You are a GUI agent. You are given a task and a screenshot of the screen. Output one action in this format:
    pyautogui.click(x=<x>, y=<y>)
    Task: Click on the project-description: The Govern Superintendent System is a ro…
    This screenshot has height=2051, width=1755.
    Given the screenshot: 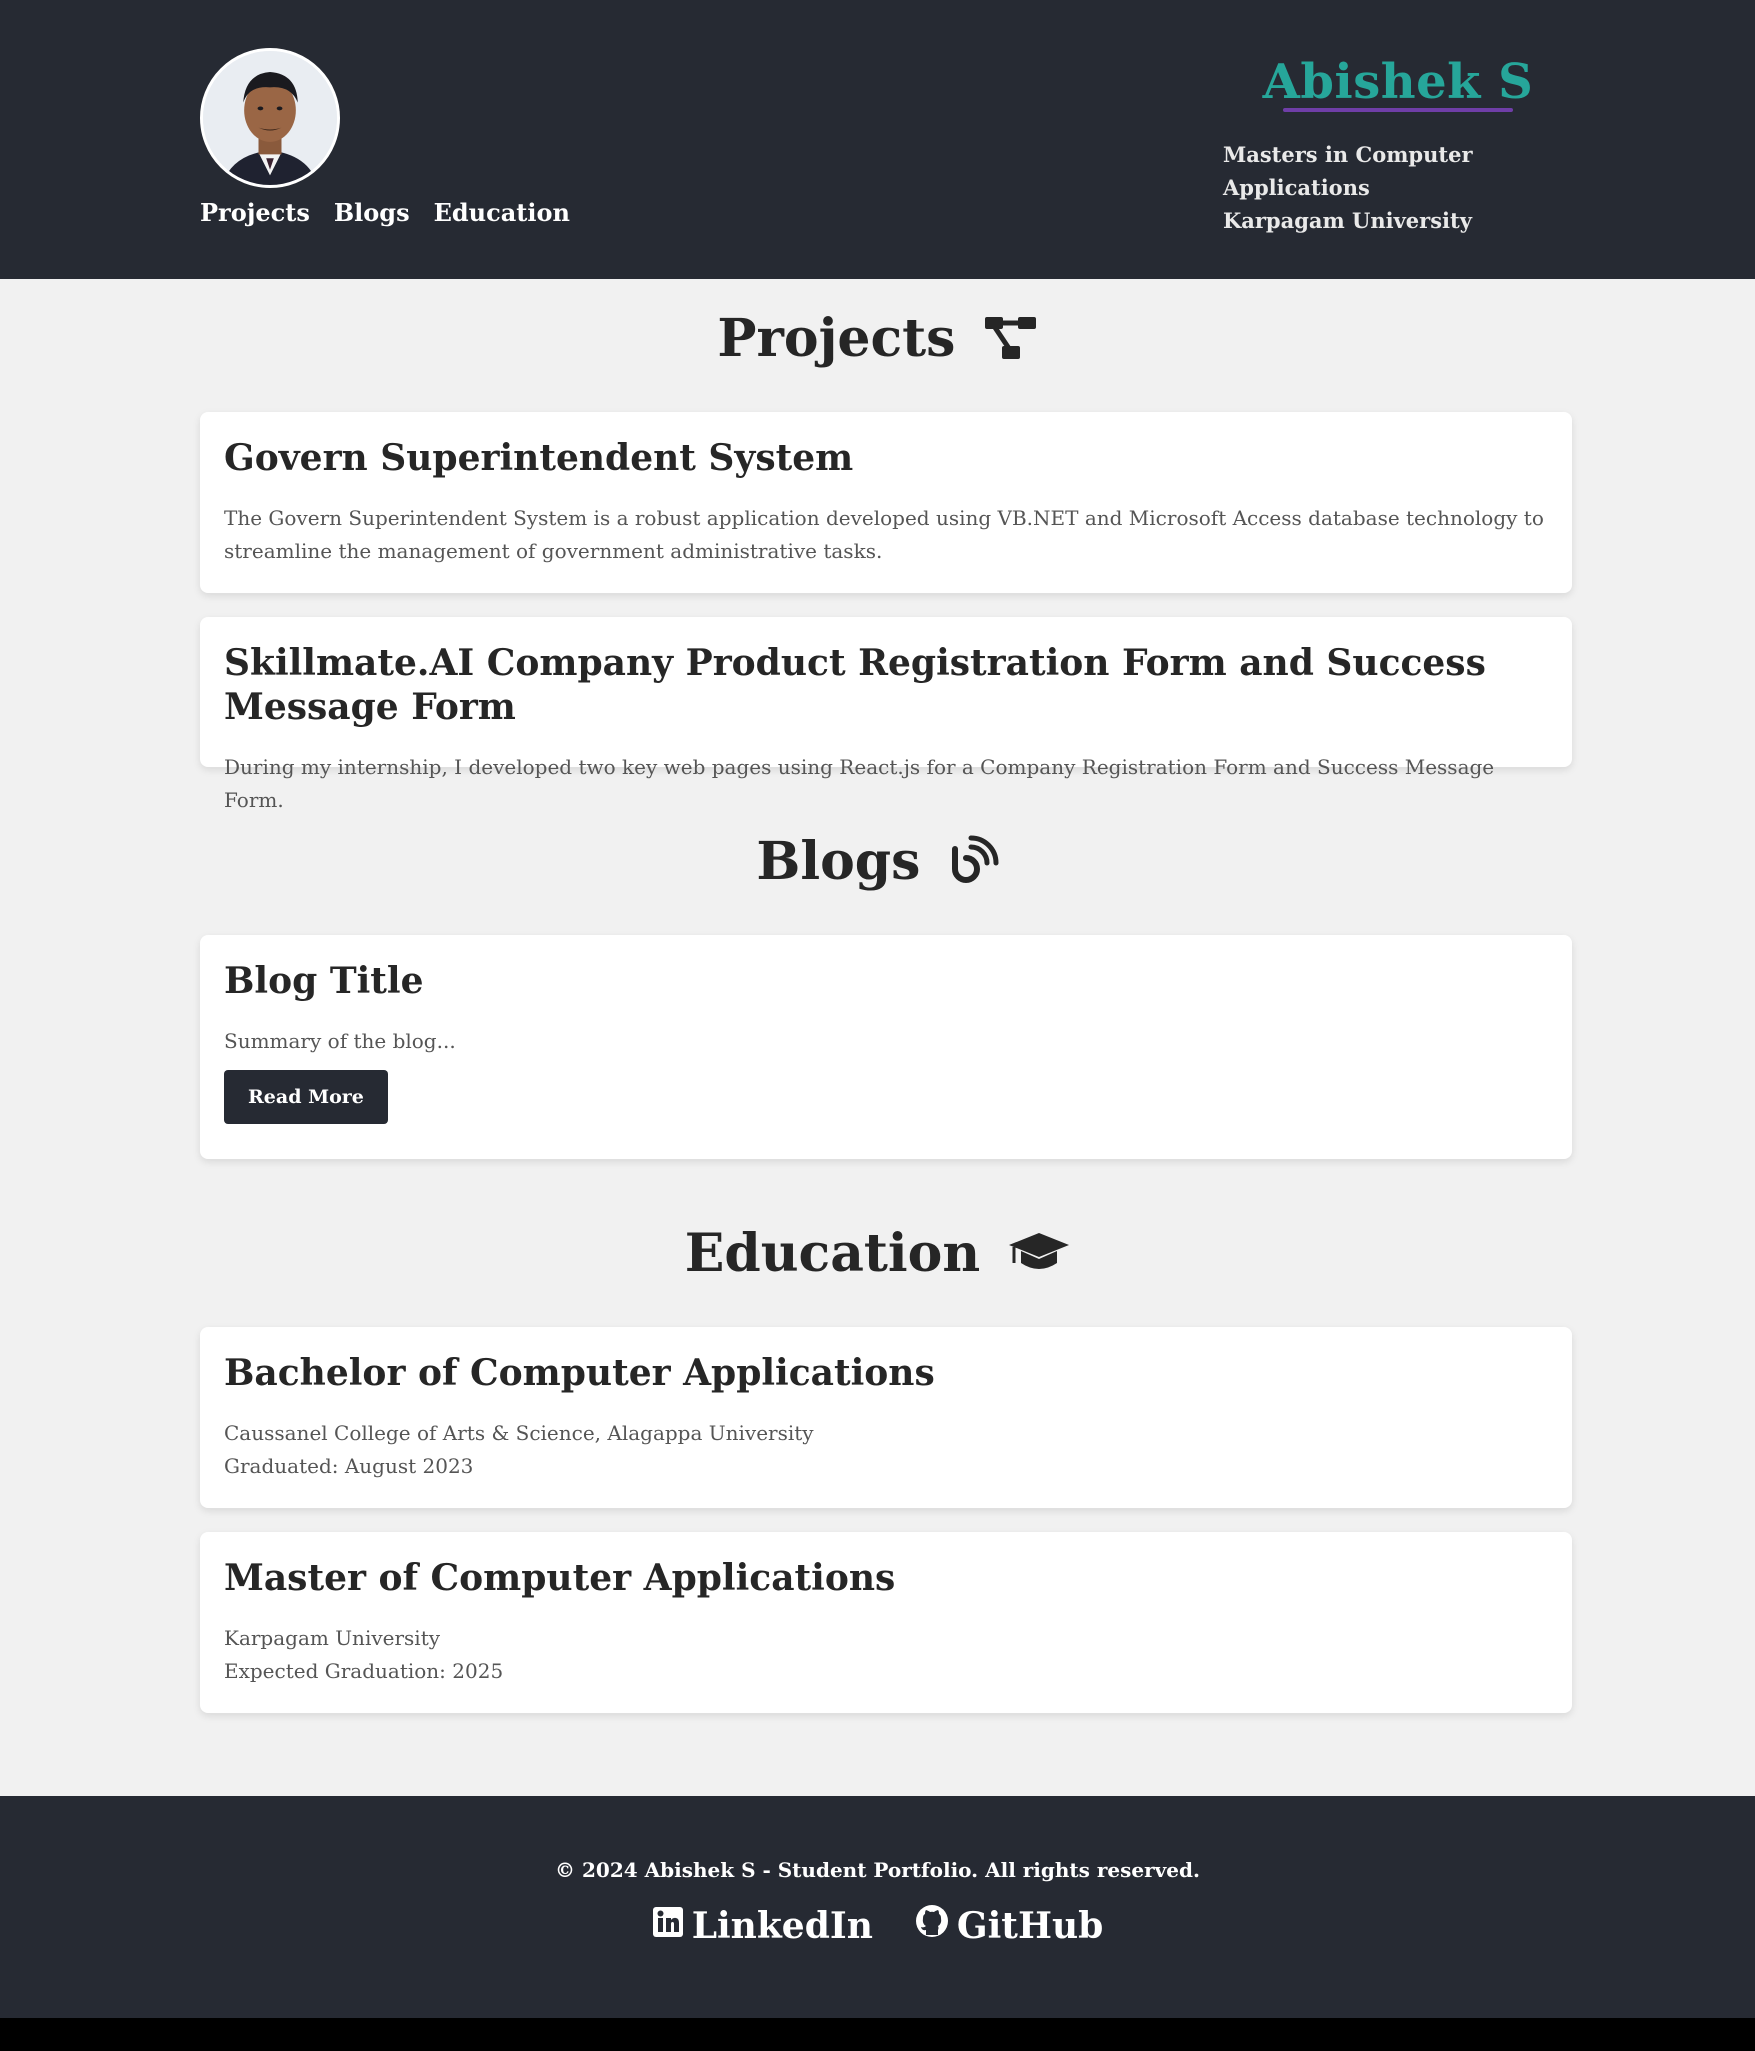 What is the action you would take?
    pyautogui.click(x=884, y=534)
    